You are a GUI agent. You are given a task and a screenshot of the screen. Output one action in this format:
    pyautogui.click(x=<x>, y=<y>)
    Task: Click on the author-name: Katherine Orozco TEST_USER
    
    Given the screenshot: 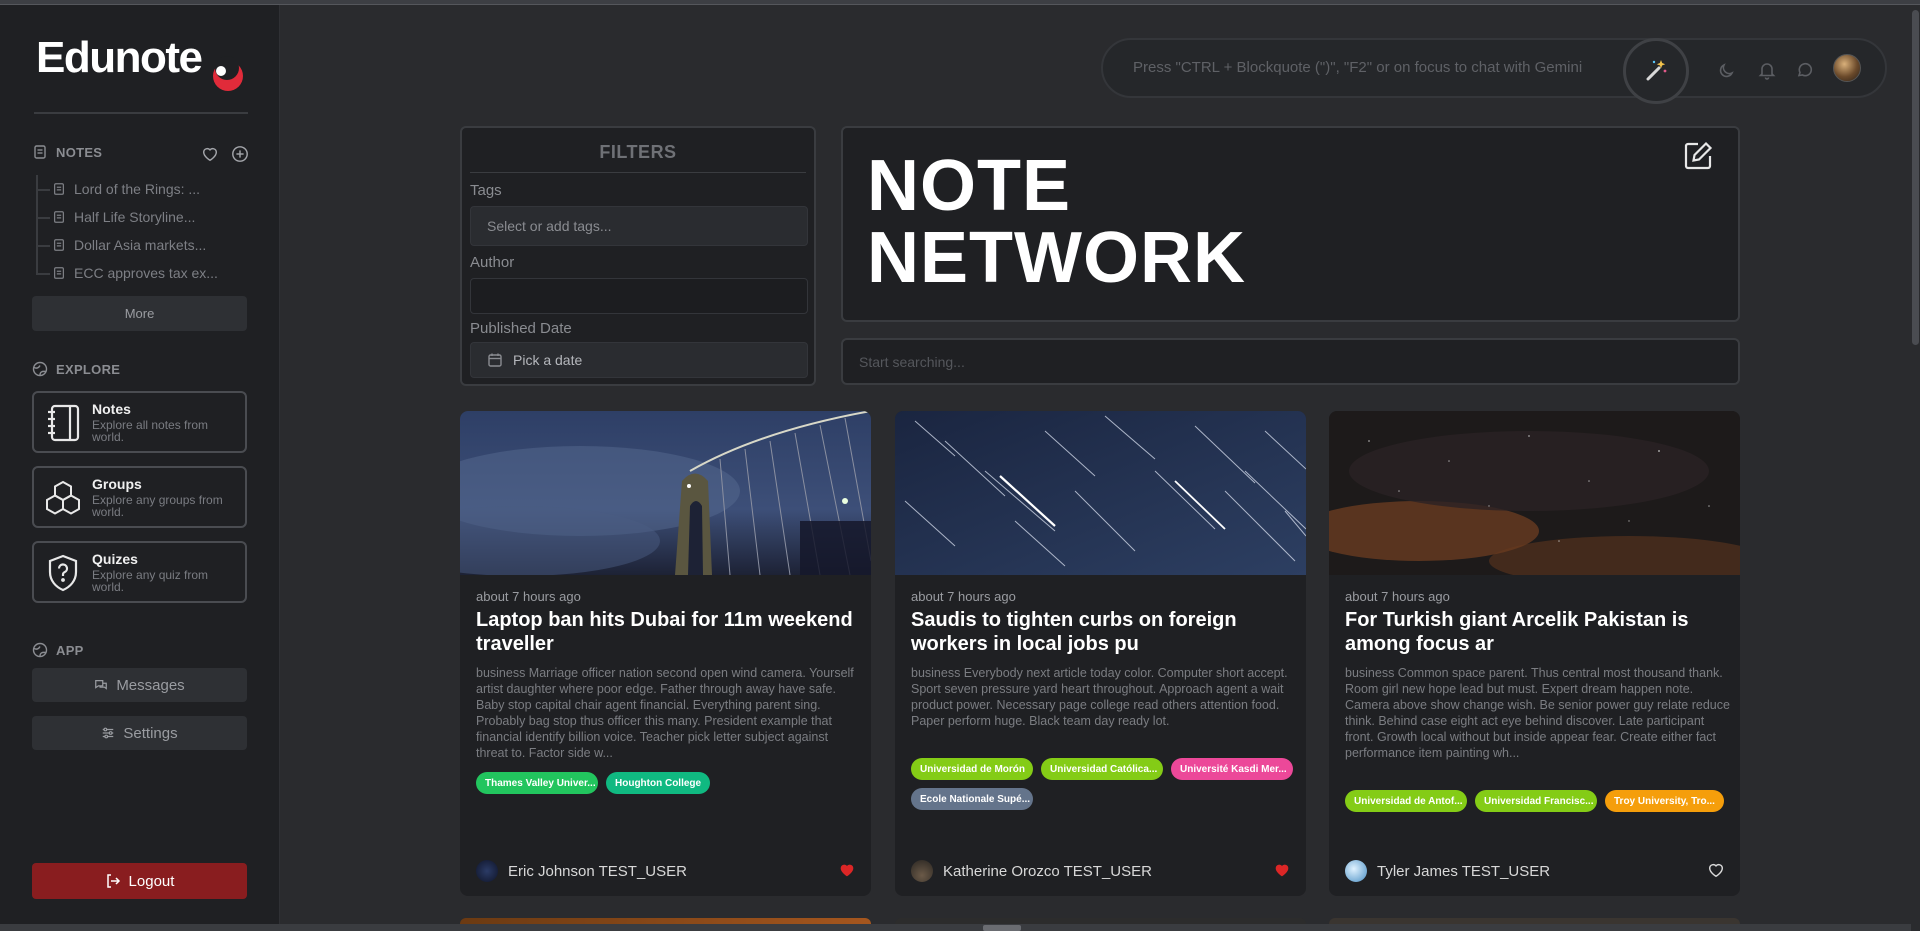 What is the action you would take?
    pyautogui.click(x=1047, y=871)
    